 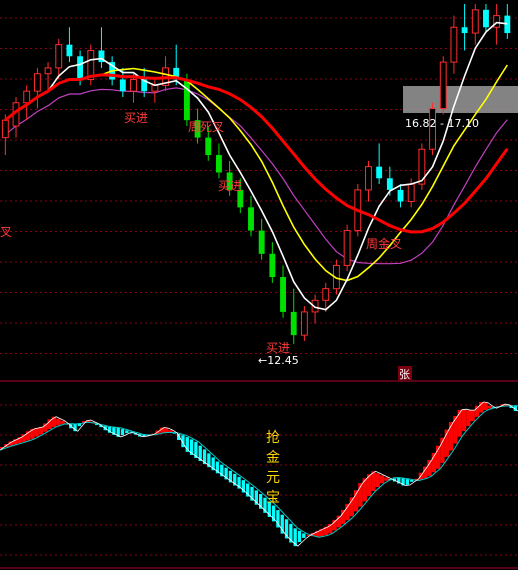 I want to click on indicator-title-char-4: 宝, so click(x=273, y=498).